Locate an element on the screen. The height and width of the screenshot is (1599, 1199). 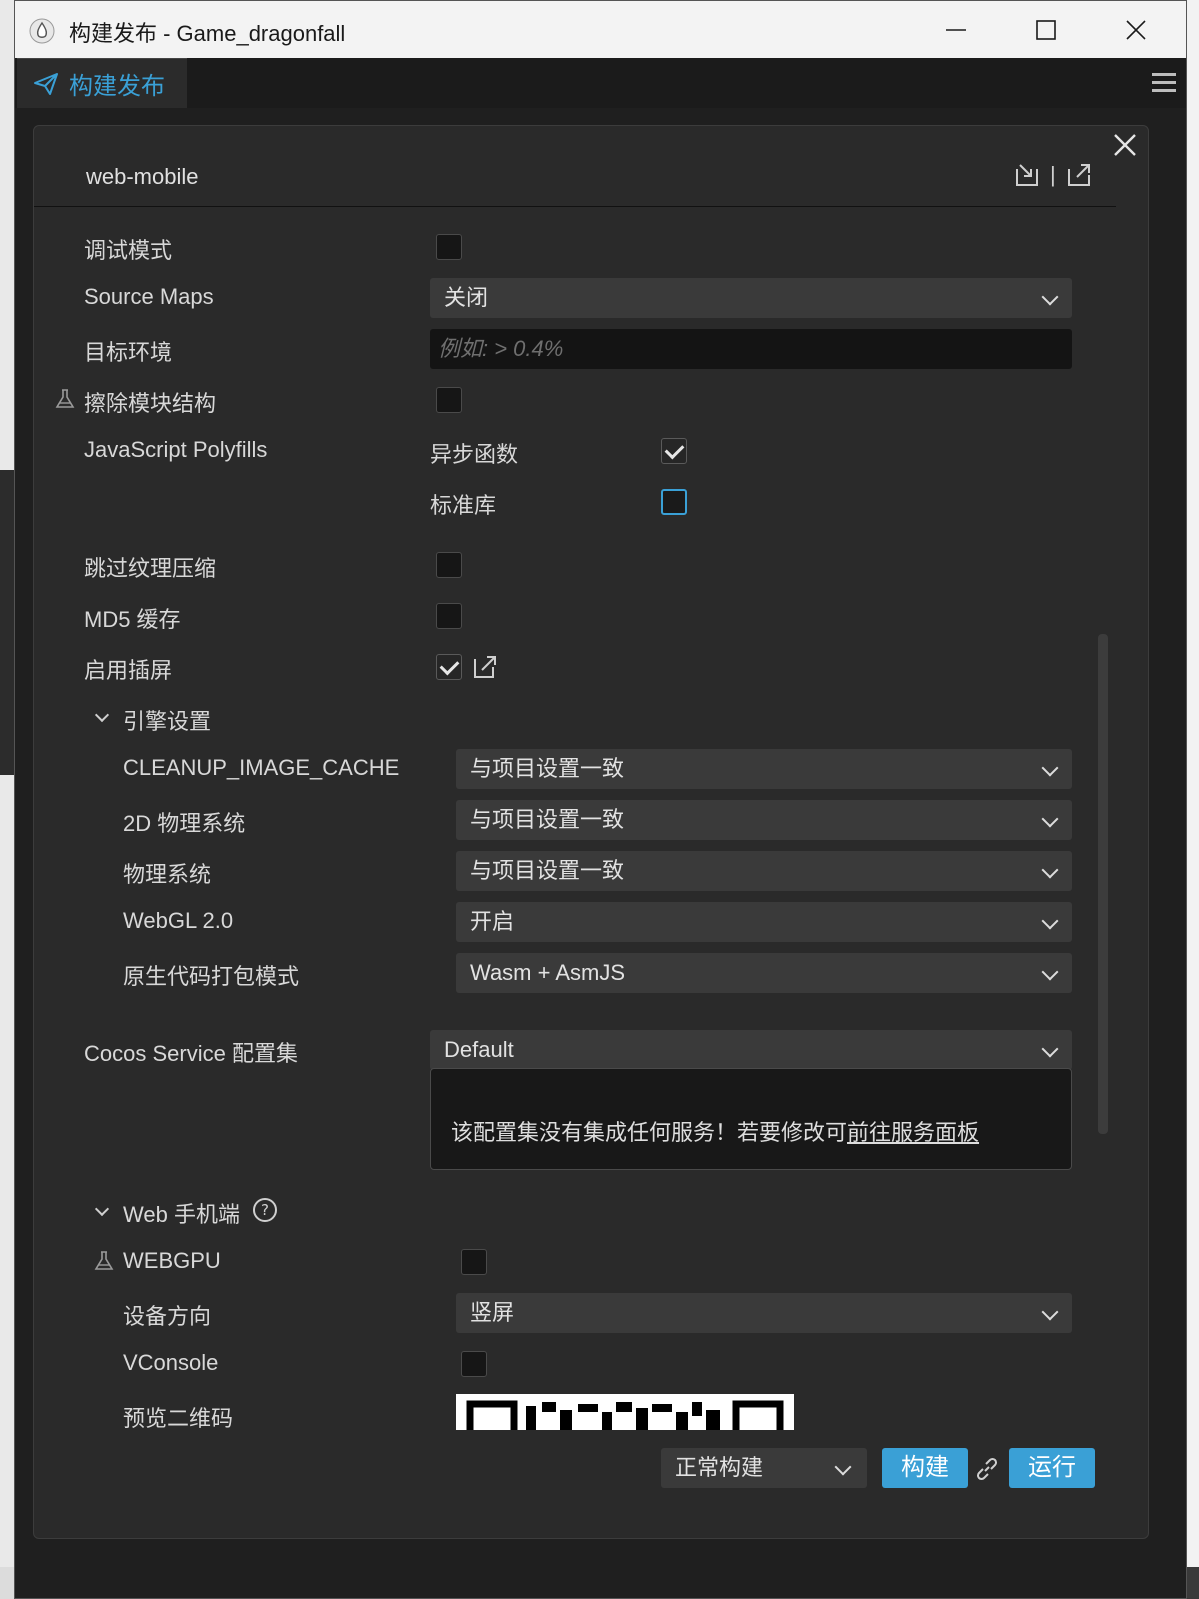
engine-row-label: WebGL 2.0 is located at coordinates (178, 920).